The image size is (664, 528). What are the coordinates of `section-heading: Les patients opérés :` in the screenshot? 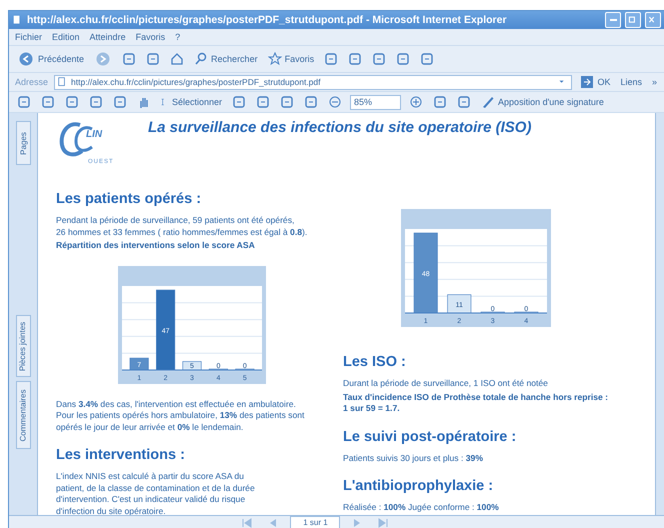 It's located at (129, 199).